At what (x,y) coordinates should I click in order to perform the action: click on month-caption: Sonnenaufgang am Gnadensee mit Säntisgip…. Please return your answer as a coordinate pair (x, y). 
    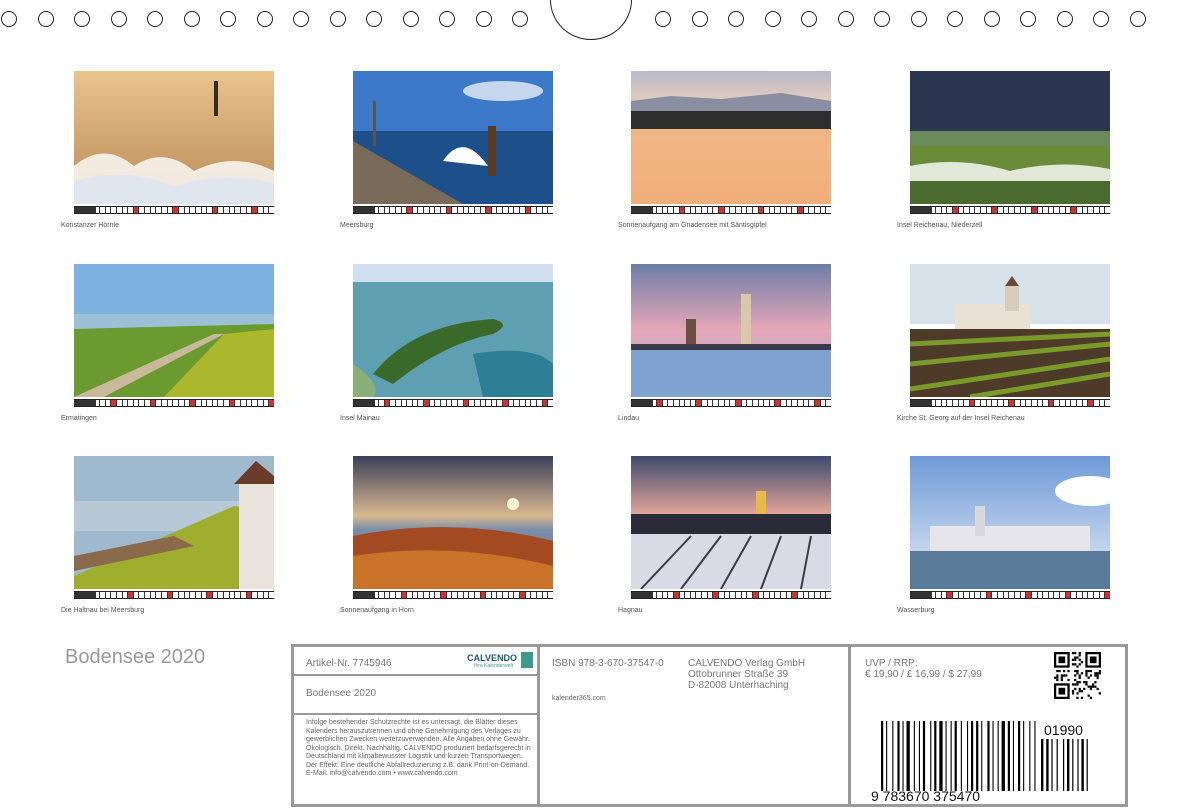
    Looking at the image, I should click on (692, 225).